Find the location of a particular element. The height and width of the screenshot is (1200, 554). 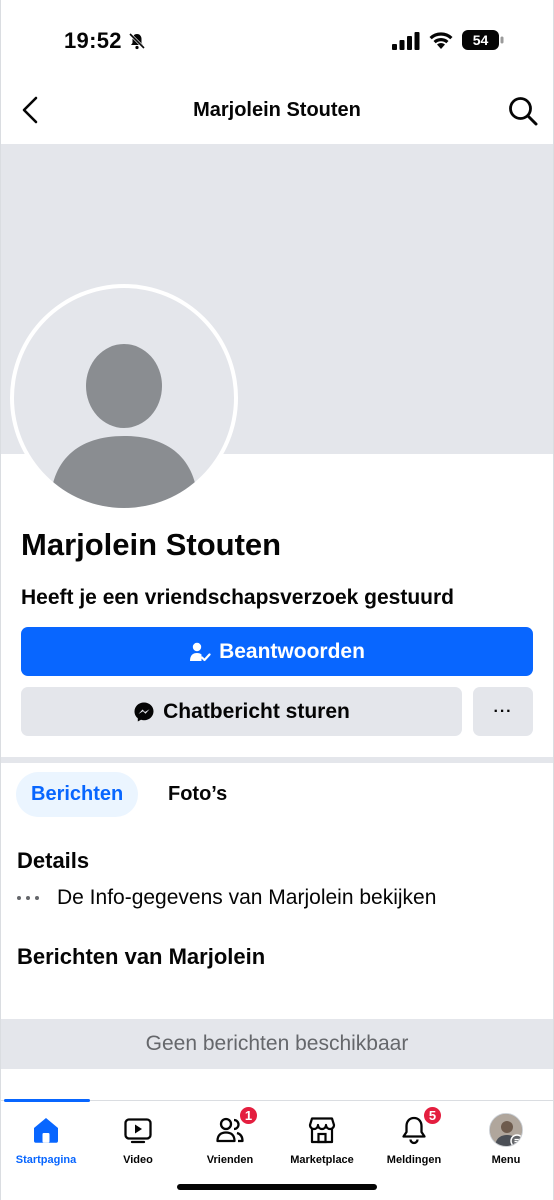

messenger-icon is located at coordinates (144, 711).